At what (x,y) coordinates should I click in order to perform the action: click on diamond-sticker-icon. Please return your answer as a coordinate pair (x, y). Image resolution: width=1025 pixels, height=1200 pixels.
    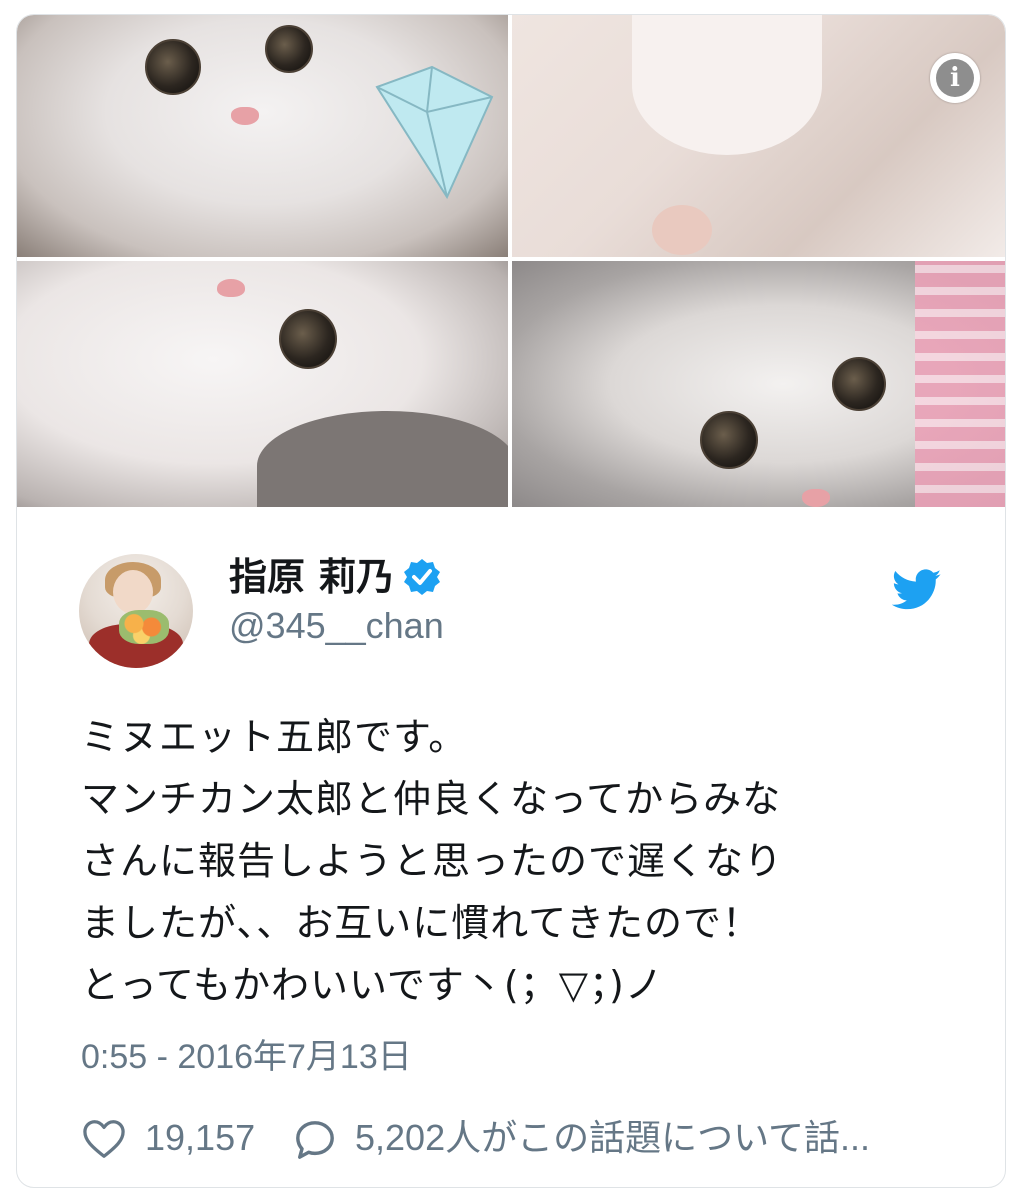
    Looking at the image, I should click on (434, 132).